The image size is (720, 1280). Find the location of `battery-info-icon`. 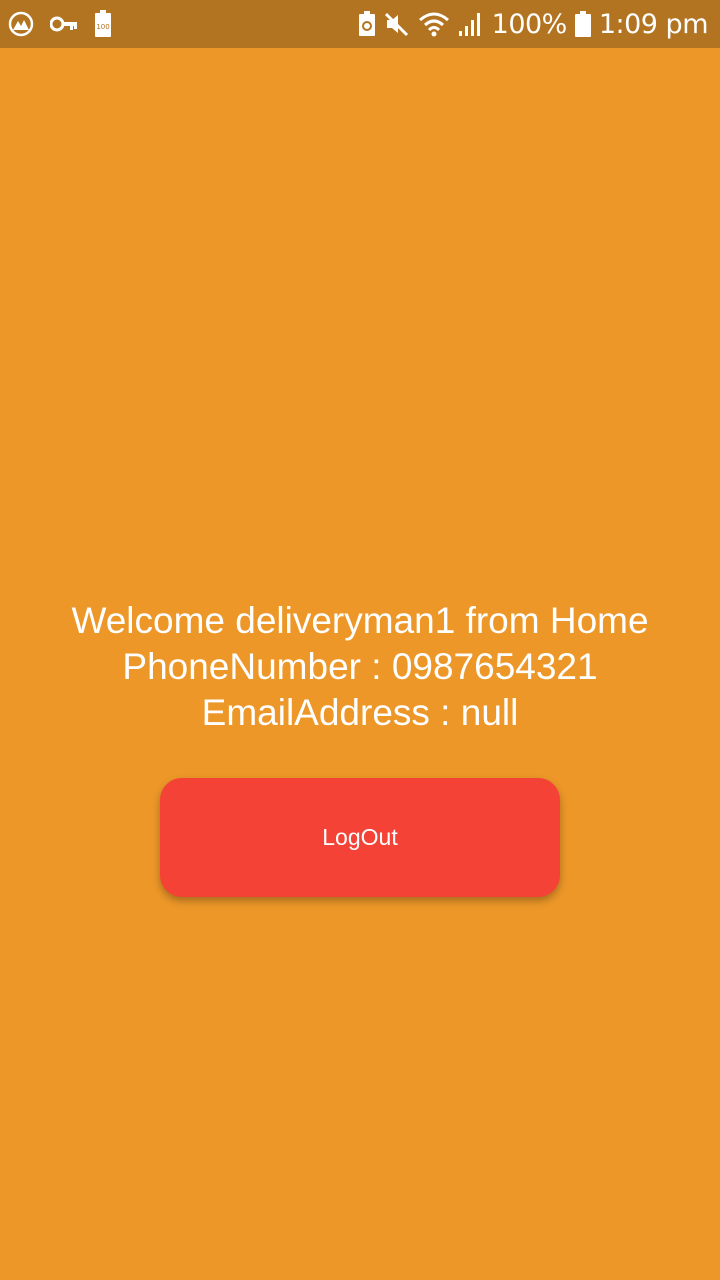

battery-info-icon is located at coordinates (367, 24).